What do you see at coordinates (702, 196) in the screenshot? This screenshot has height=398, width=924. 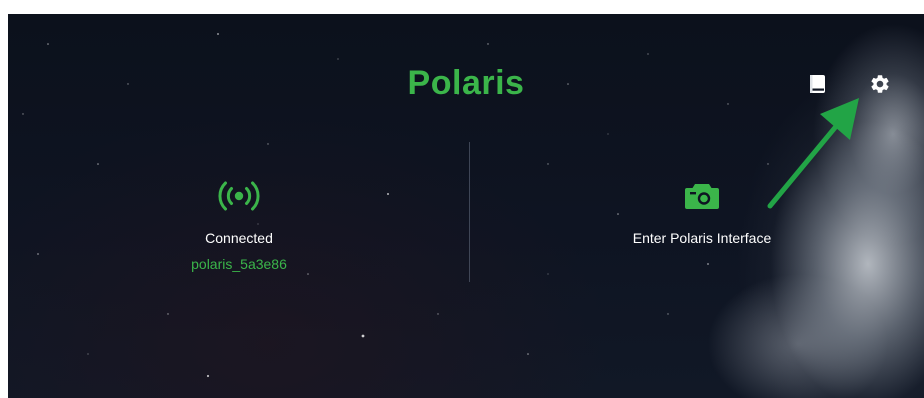 I see `camera-icon` at bounding box center [702, 196].